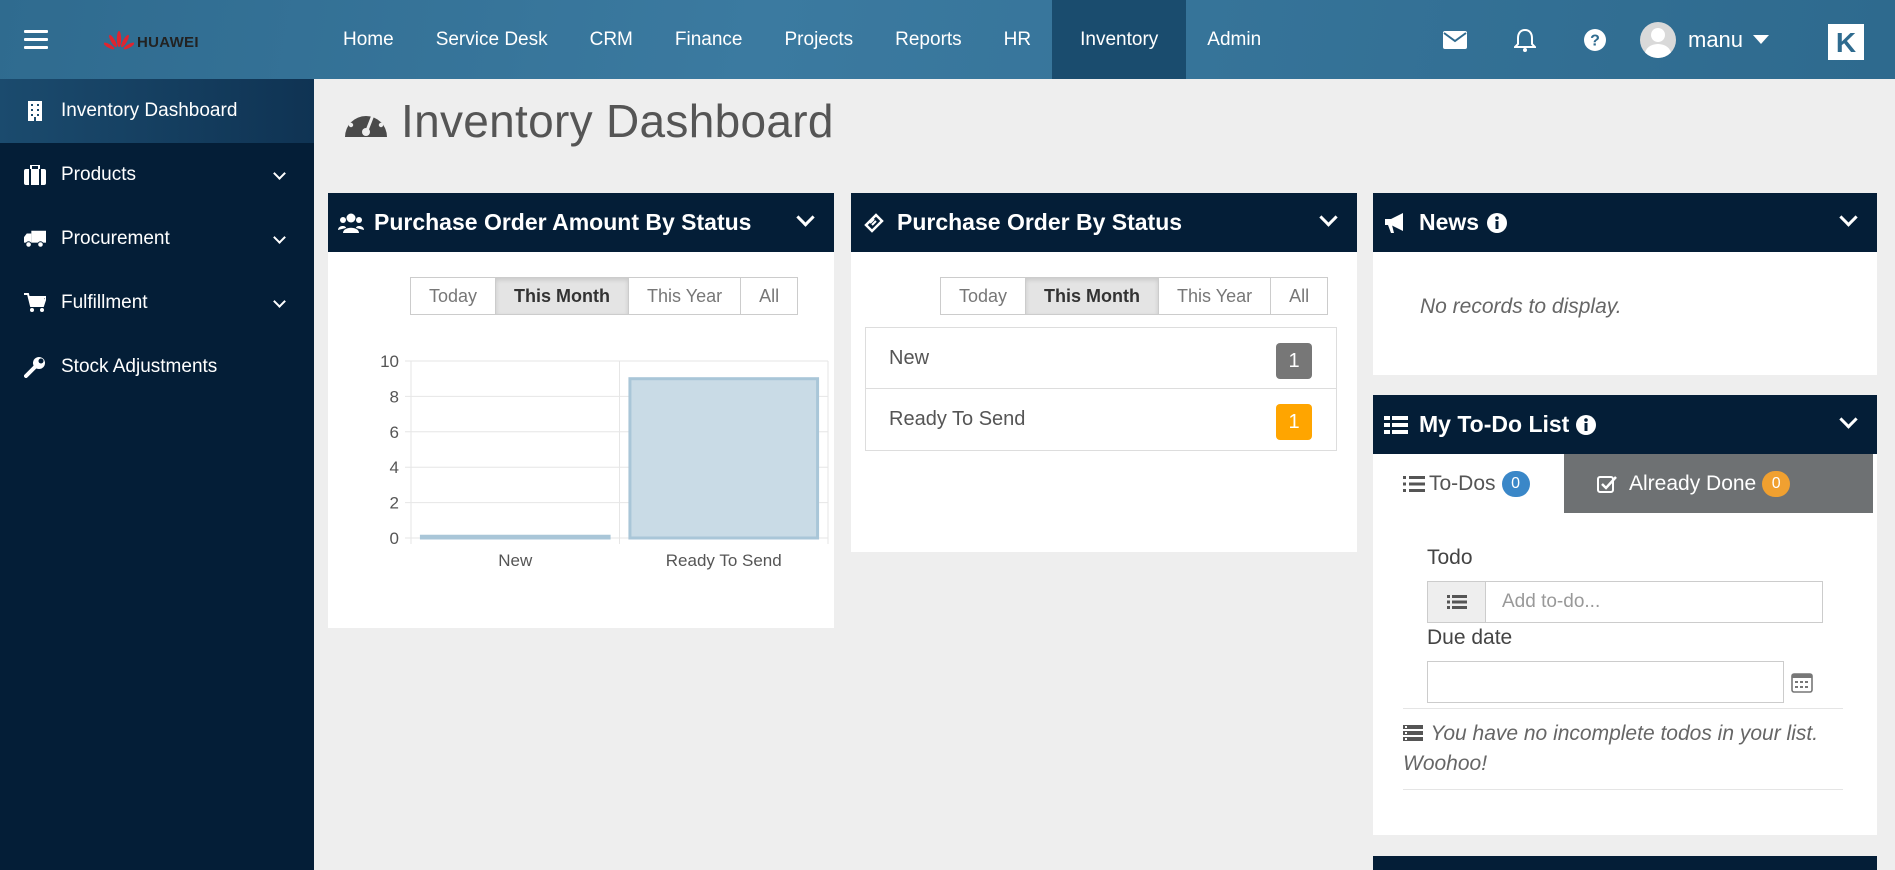  I want to click on envelope-icon, so click(1455, 40).